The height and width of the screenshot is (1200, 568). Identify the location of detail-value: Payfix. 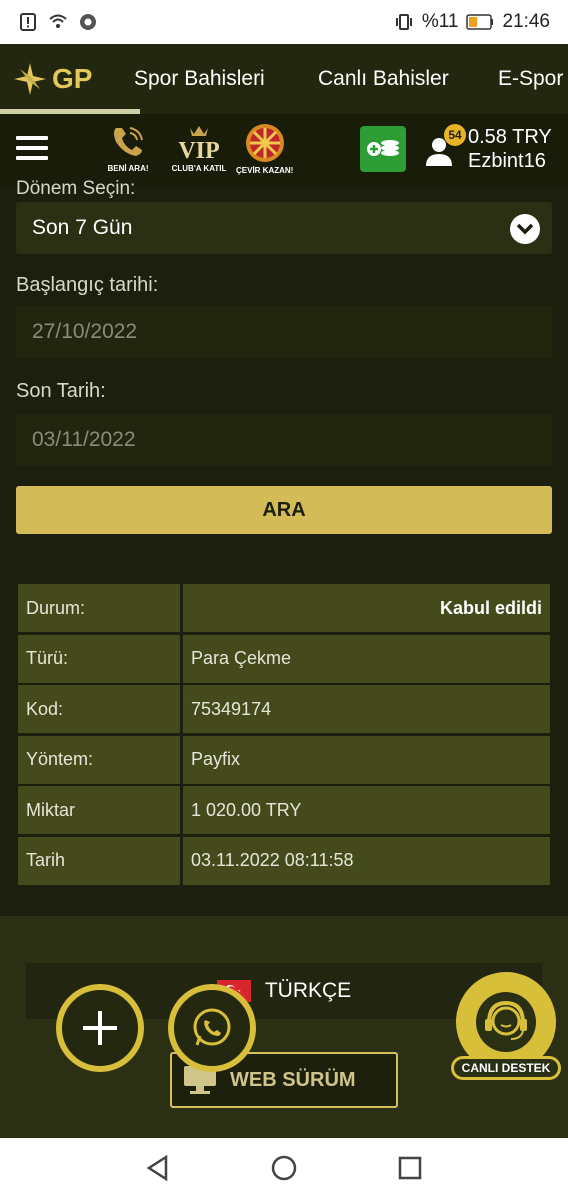
(366, 759).